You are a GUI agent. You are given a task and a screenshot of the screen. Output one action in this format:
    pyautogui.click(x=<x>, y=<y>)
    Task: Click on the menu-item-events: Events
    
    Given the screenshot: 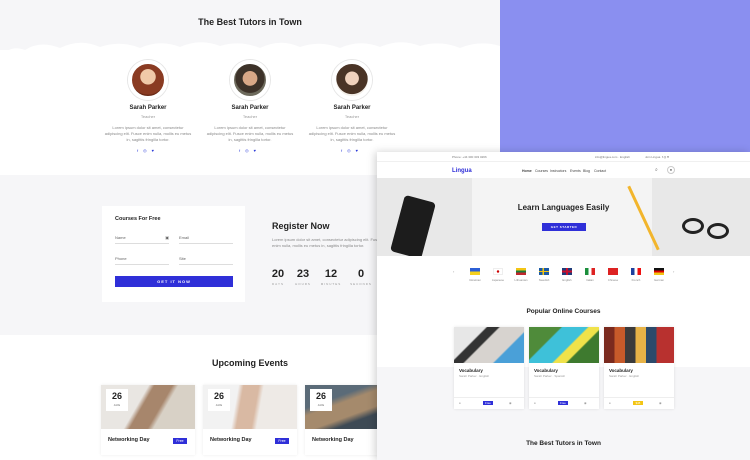 What is the action you would take?
    pyautogui.click(x=575, y=171)
    